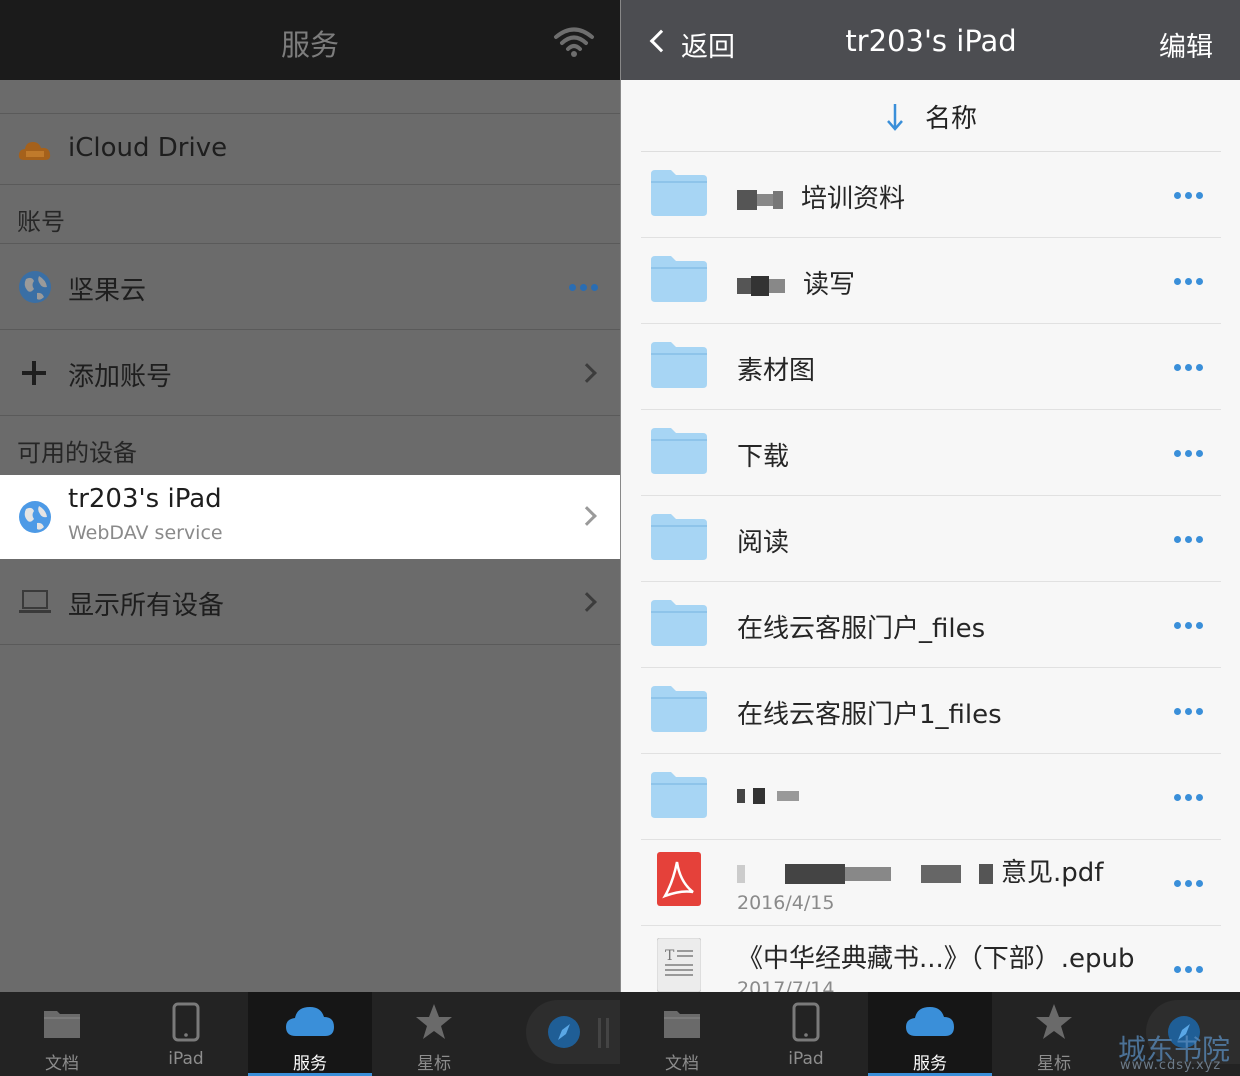 This screenshot has height=1076, width=1240. Describe the element at coordinates (310, 445) in the screenshot. I see `devices-section-header: 可用的设备` at that location.